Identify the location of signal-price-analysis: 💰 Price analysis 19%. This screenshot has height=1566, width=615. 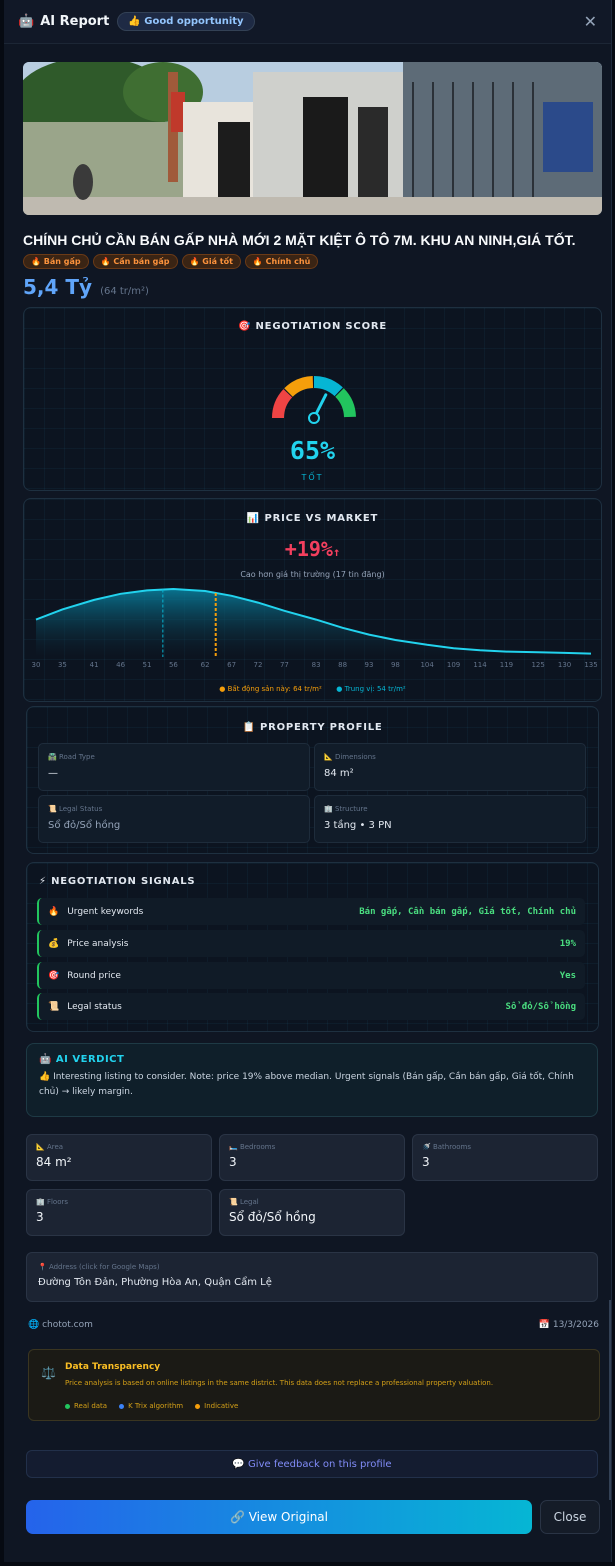
(311, 943).